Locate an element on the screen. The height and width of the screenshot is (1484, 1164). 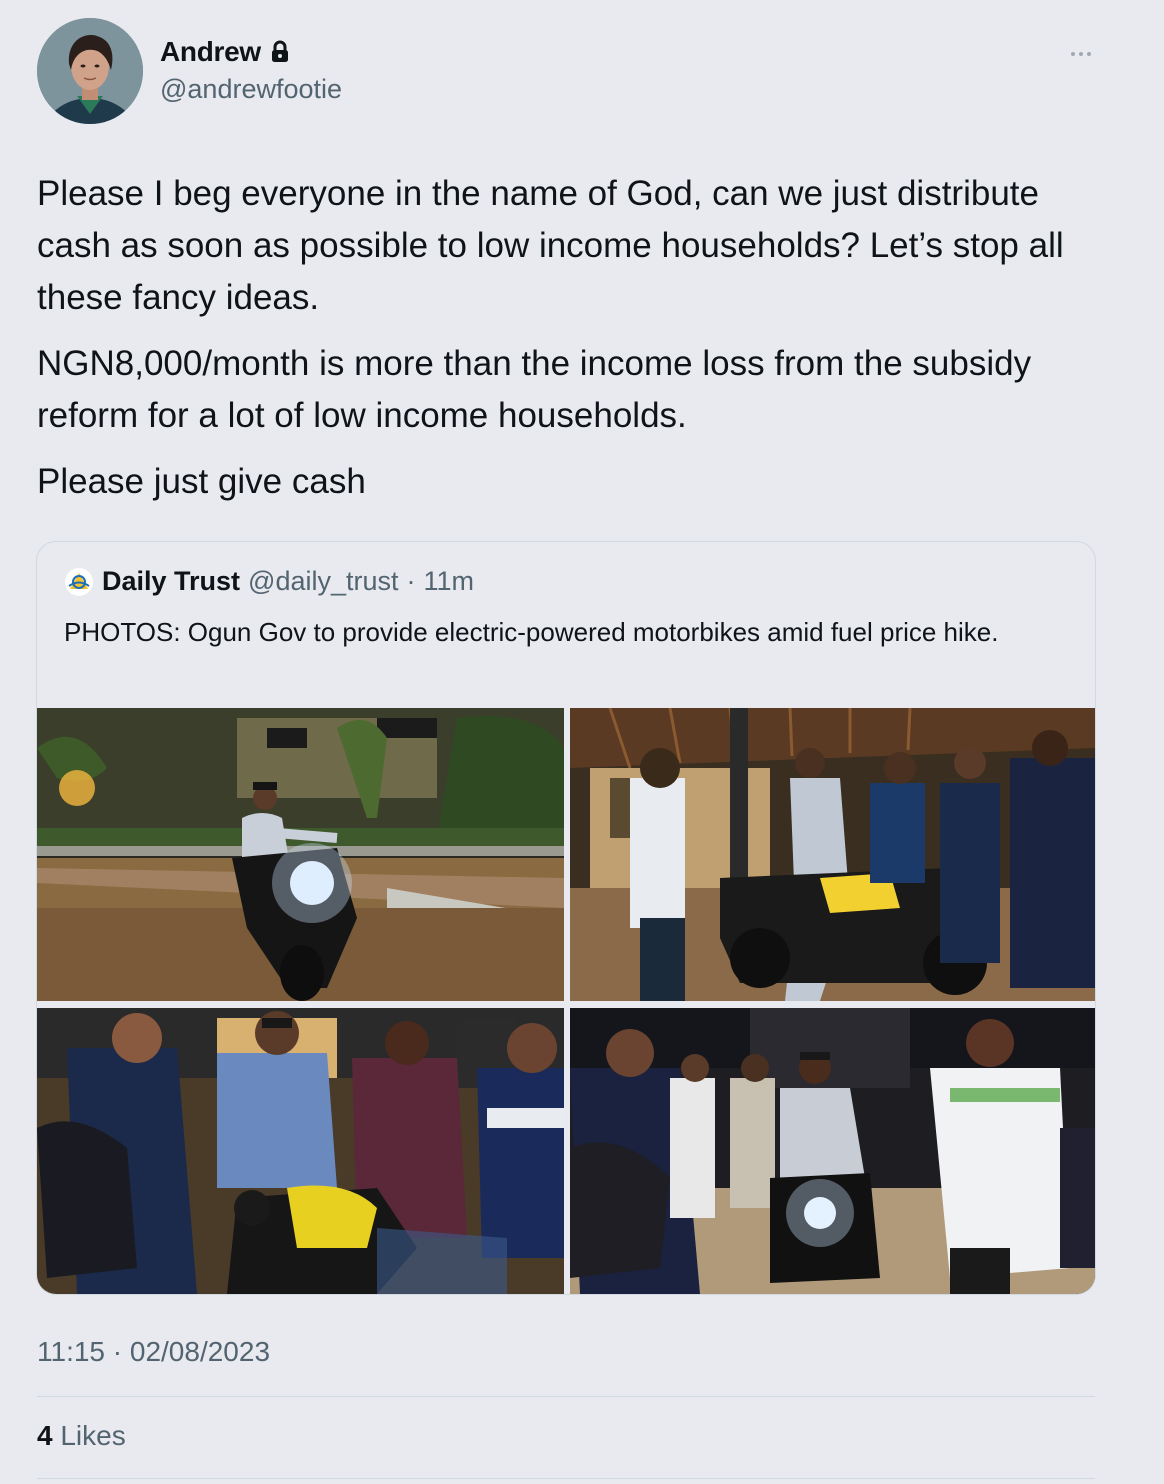
author-handle: @andrewfootie is located at coordinates (251, 89).